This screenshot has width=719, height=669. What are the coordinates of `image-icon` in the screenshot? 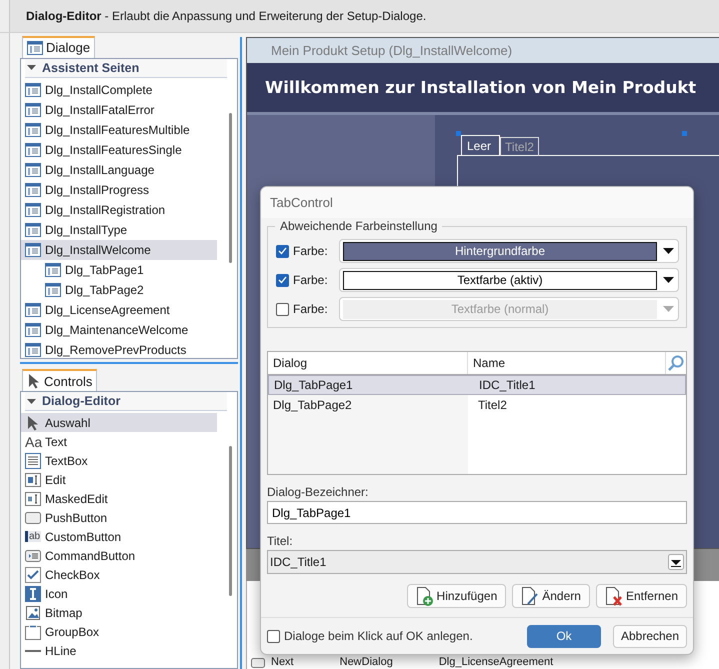 It's located at (33, 612).